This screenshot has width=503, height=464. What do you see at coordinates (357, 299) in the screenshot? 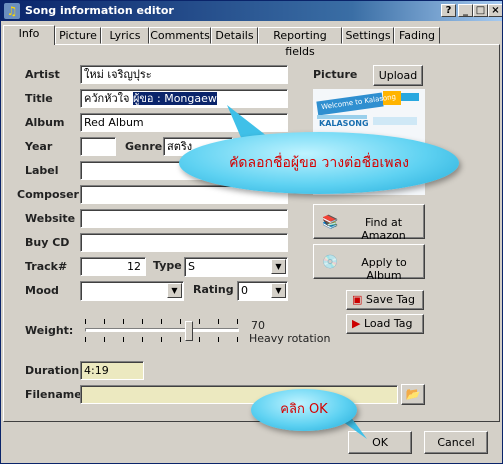
I see `save-tag-icon: ▣` at bounding box center [357, 299].